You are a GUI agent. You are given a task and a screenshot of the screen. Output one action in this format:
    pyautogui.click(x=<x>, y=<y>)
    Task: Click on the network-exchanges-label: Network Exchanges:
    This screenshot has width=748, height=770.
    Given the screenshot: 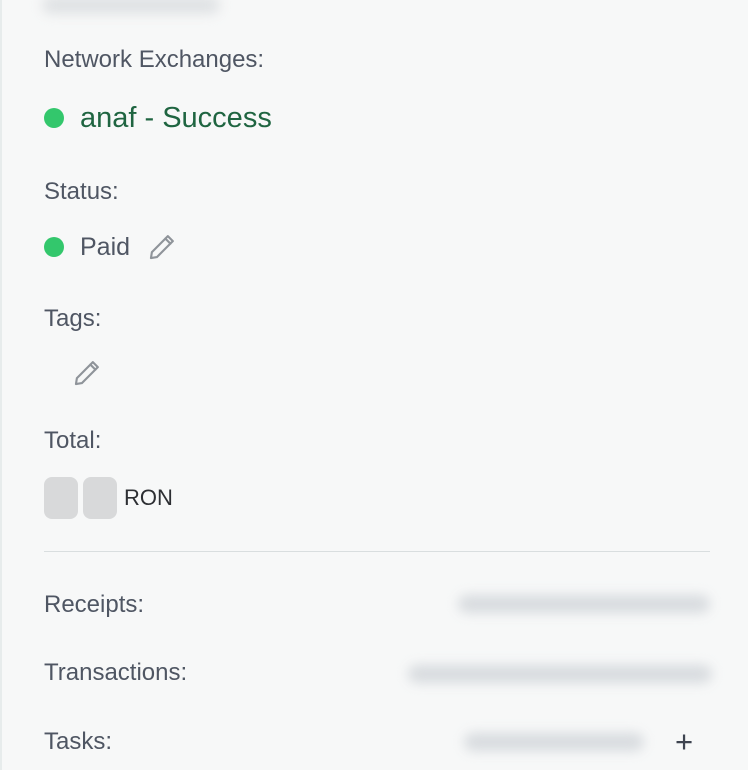 What is the action you would take?
    pyautogui.click(x=154, y=59)
    